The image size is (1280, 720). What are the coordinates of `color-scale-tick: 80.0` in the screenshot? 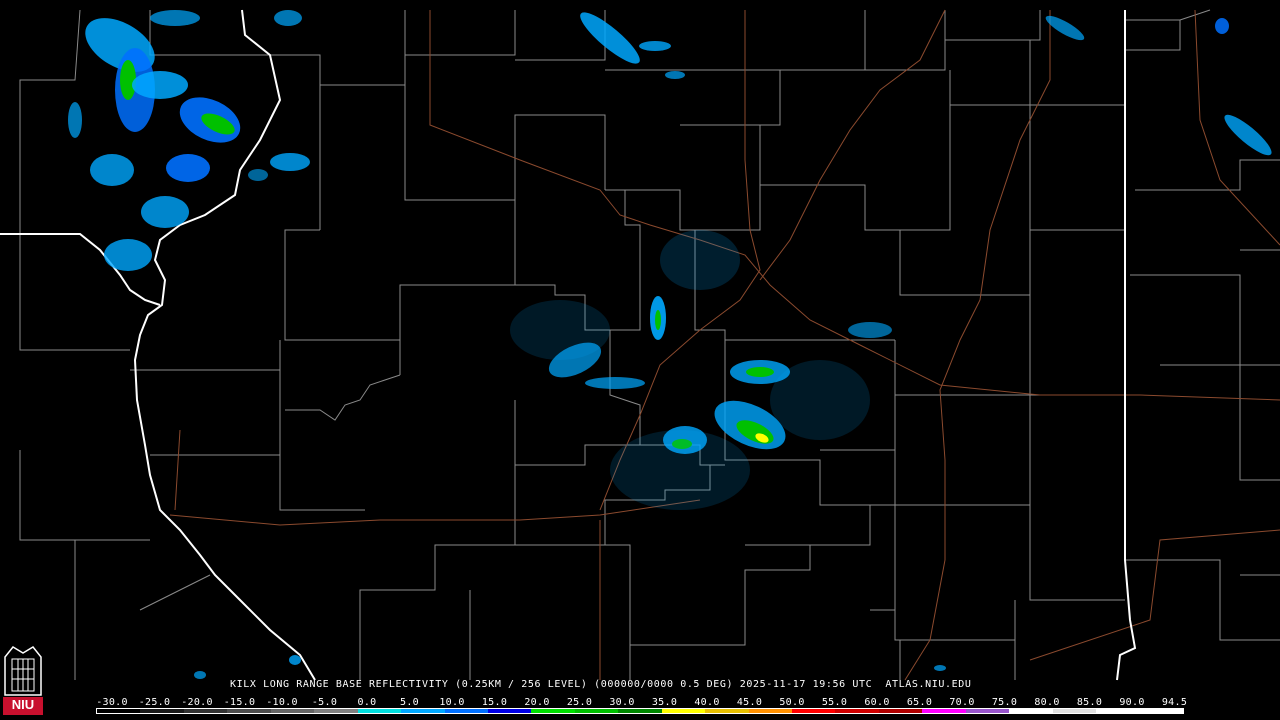 It's located at (1047, 702).